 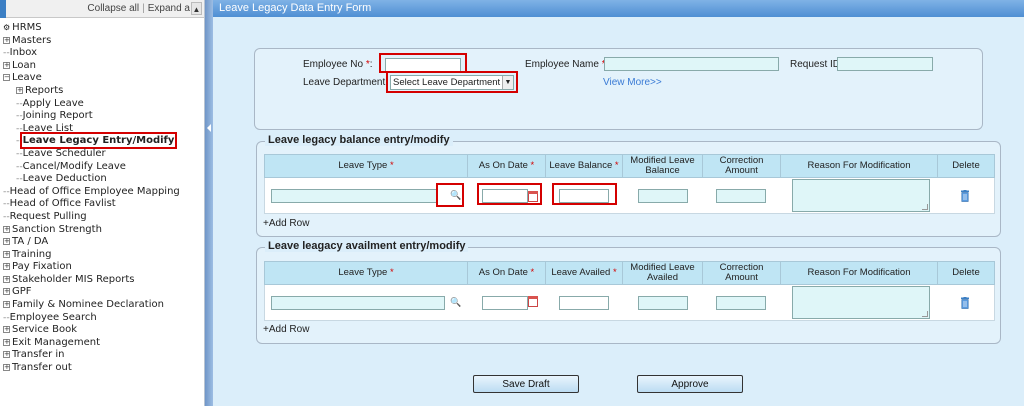 I want to click on expand-all-link: Expand a, so click(x=169, y=8).